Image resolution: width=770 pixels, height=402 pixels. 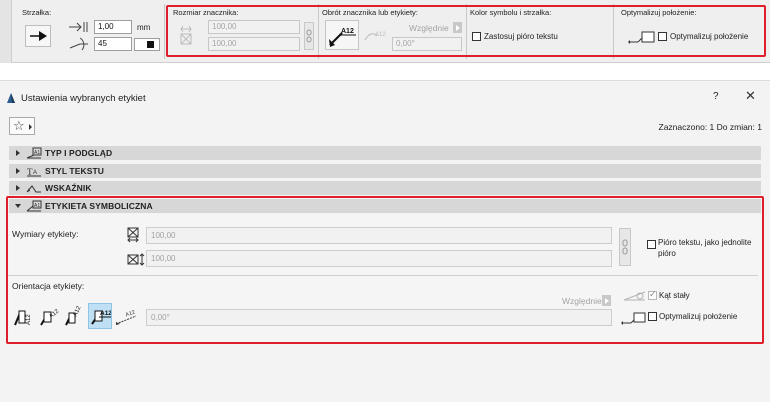 I want to click on svg-text: A, so click(x=35, y=173).